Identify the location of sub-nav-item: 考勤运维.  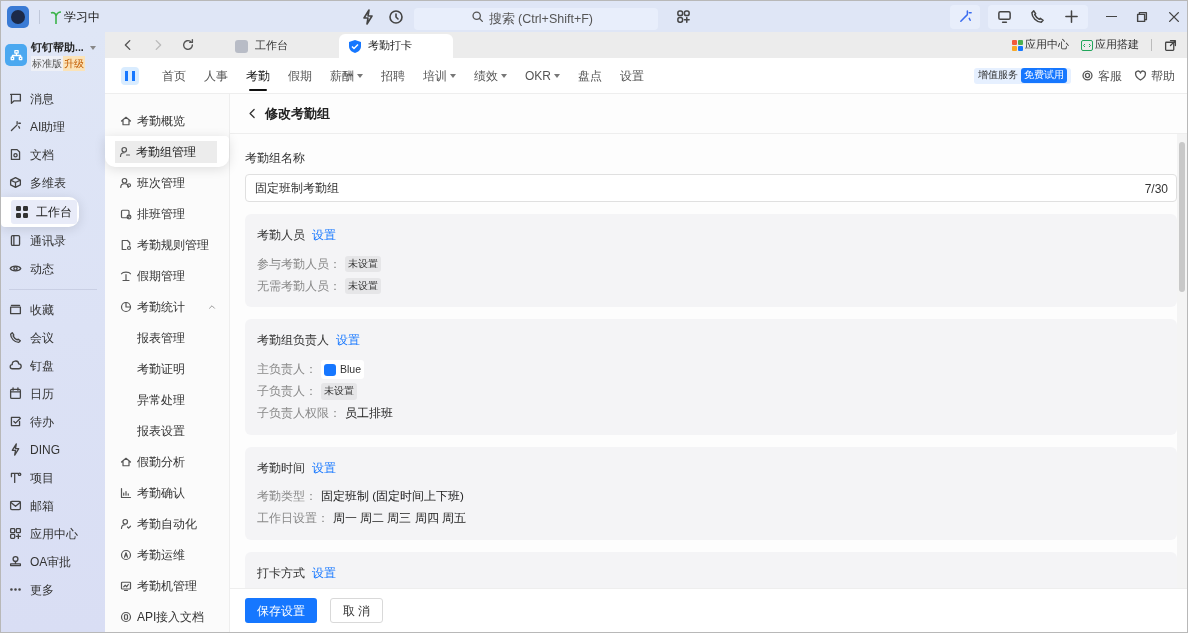
(167, 554).